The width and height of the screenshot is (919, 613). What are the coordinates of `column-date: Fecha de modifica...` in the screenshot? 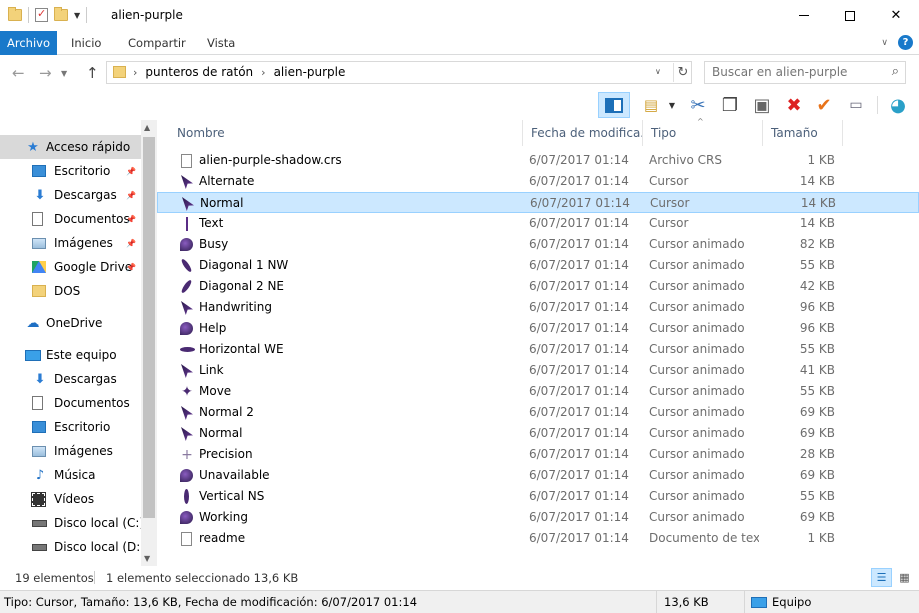 It's located at (583, 133).